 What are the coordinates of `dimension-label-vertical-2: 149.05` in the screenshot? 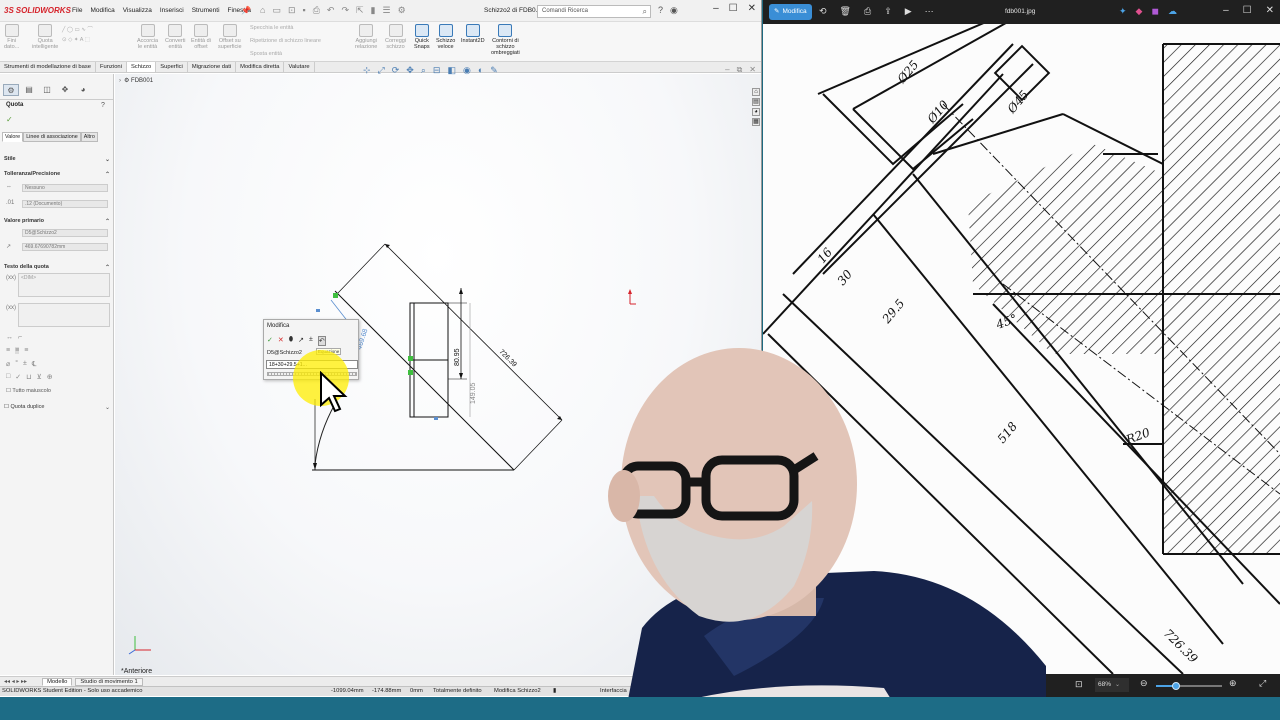 It's located at (473, 393).